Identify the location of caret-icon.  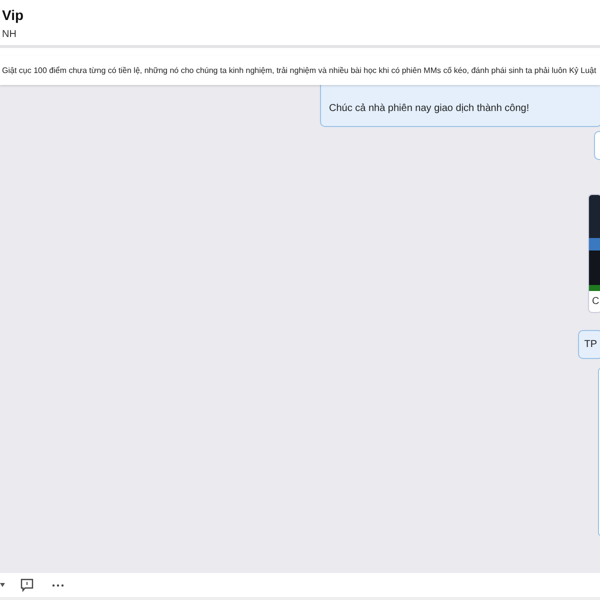
(2, 585).